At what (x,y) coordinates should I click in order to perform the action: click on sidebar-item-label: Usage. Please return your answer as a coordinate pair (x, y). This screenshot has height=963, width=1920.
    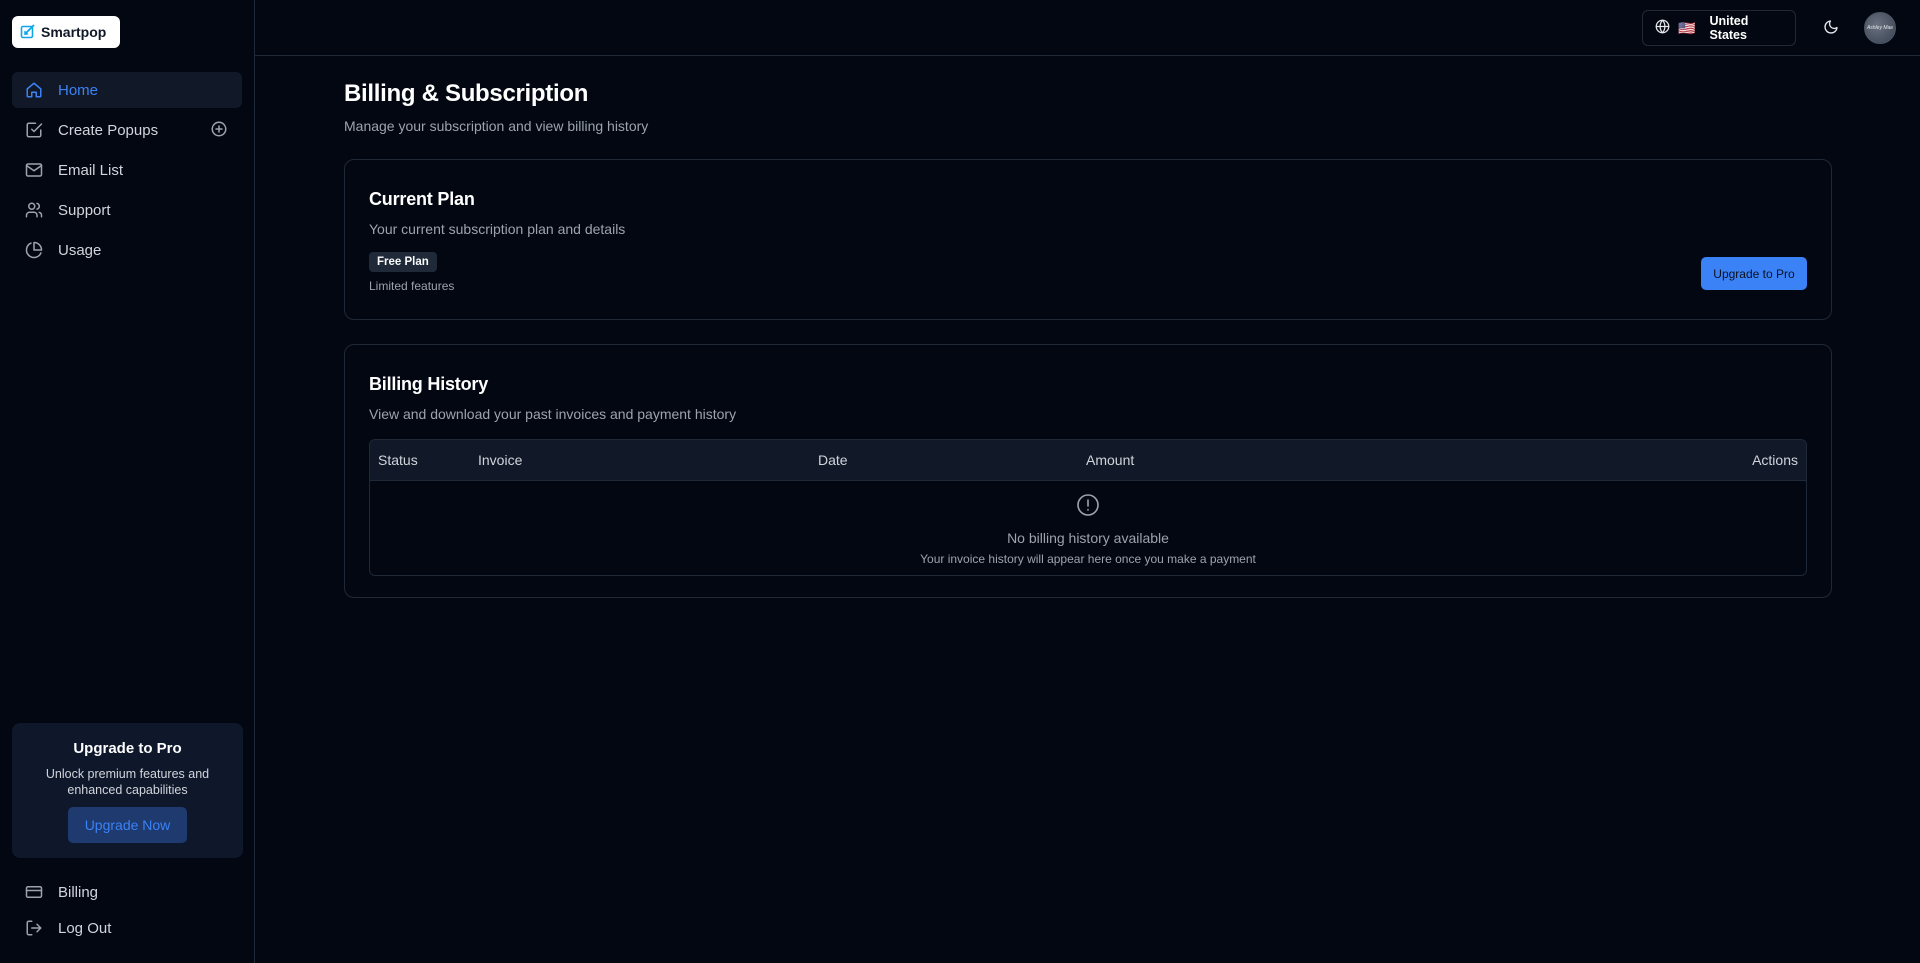
    Looking at the image, I should click on (80, 250).